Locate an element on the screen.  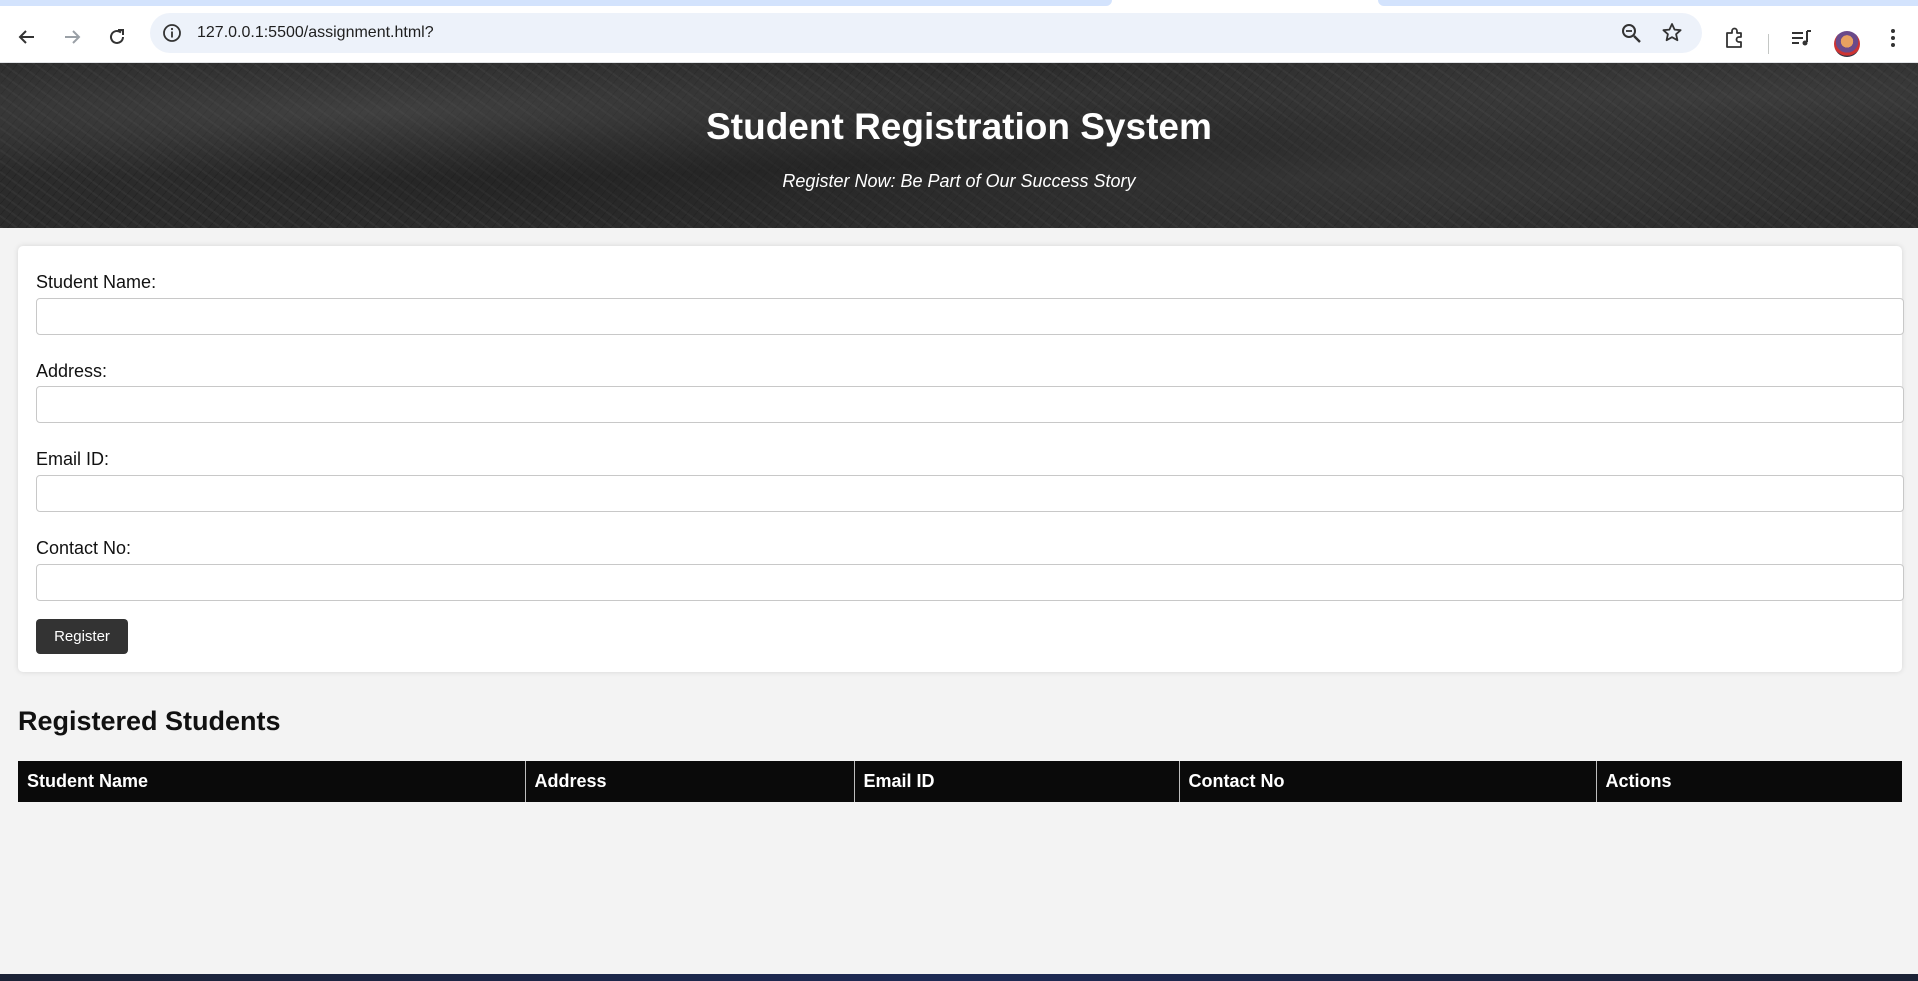
column-header-address: Address is located at coordinates (690, 781).